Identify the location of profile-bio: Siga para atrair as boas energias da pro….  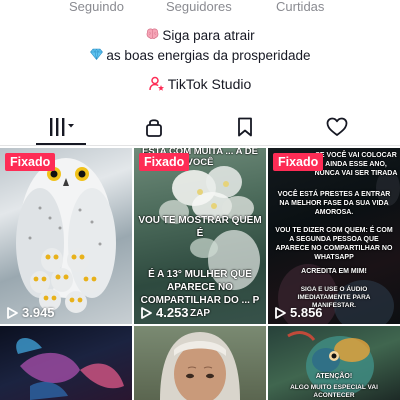
(200, 46).